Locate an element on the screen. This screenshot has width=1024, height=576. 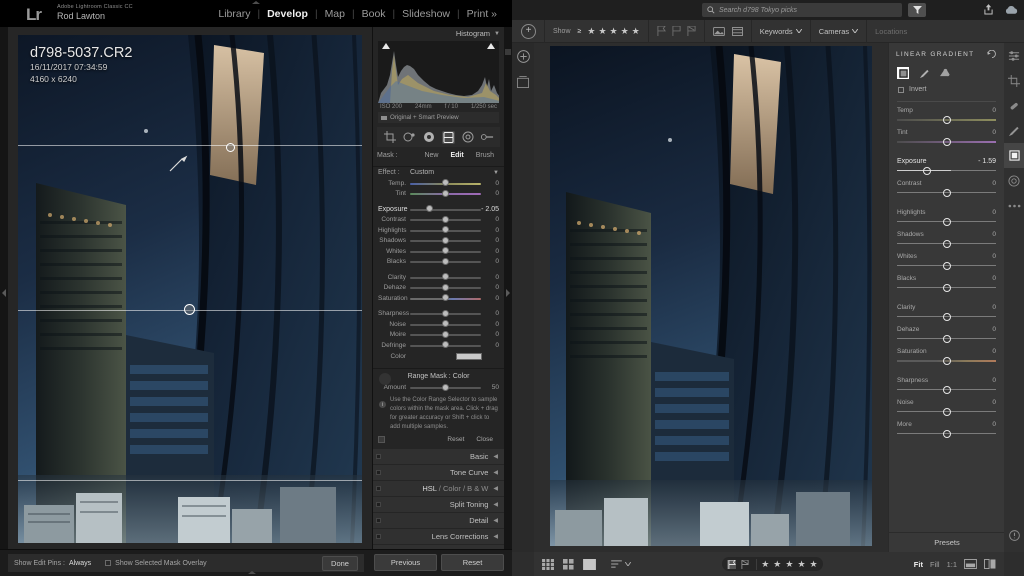
slider-highlights: Highlights 0 is located at coordinates (438, 230).